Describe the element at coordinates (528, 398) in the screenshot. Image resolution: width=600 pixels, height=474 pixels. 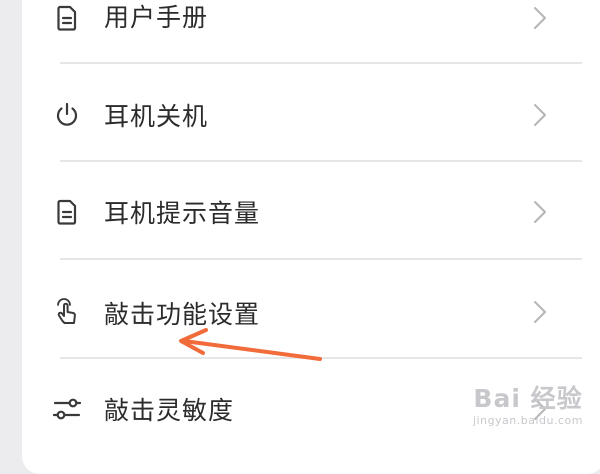
I see `watermark-logo: Bai 经验` at that location.